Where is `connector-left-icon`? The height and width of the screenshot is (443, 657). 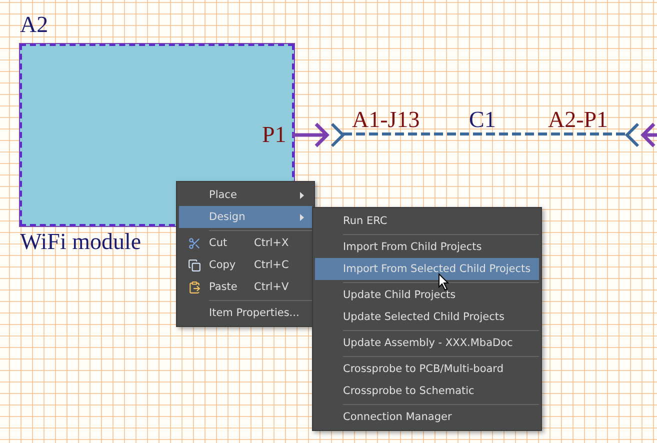 connector-left-icon is located at coordinates (338, 135).